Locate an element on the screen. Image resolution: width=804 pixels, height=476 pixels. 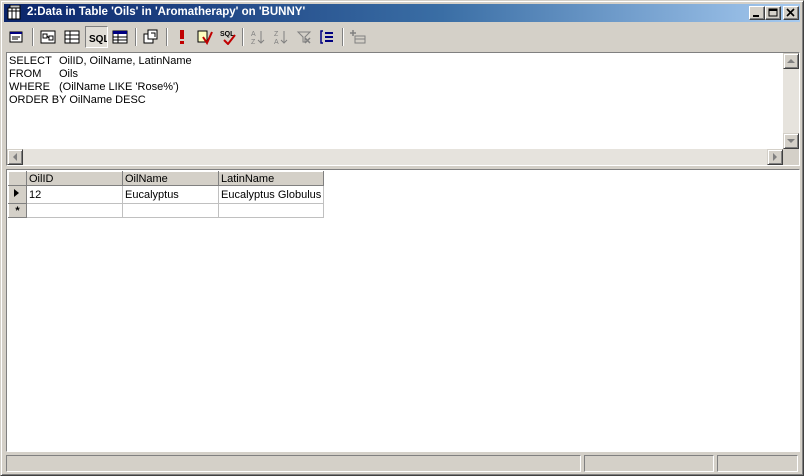
sql-clause: Oils is located at coordinates (68, 74).